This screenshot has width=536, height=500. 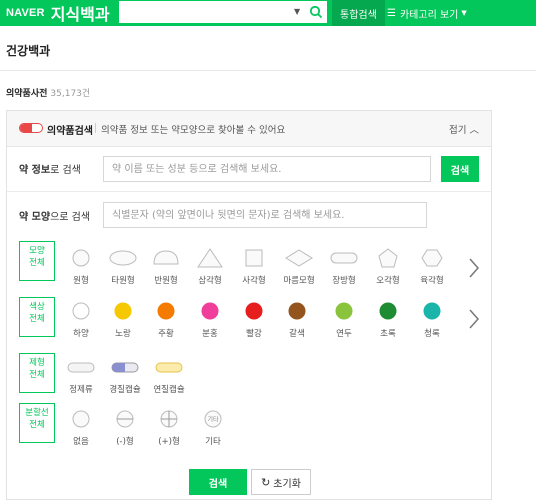 I want to click on split-option-none: 없음, so click(x=81, y=431).